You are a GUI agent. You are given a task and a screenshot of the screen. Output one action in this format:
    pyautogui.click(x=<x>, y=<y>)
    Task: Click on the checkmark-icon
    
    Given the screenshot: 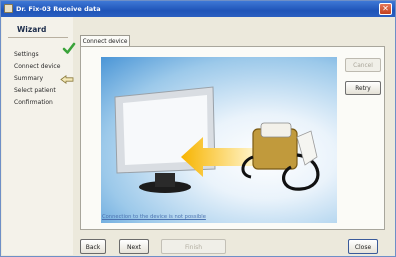 What is the action you would take?
    pyautogui.click(x=69, y=48)
    